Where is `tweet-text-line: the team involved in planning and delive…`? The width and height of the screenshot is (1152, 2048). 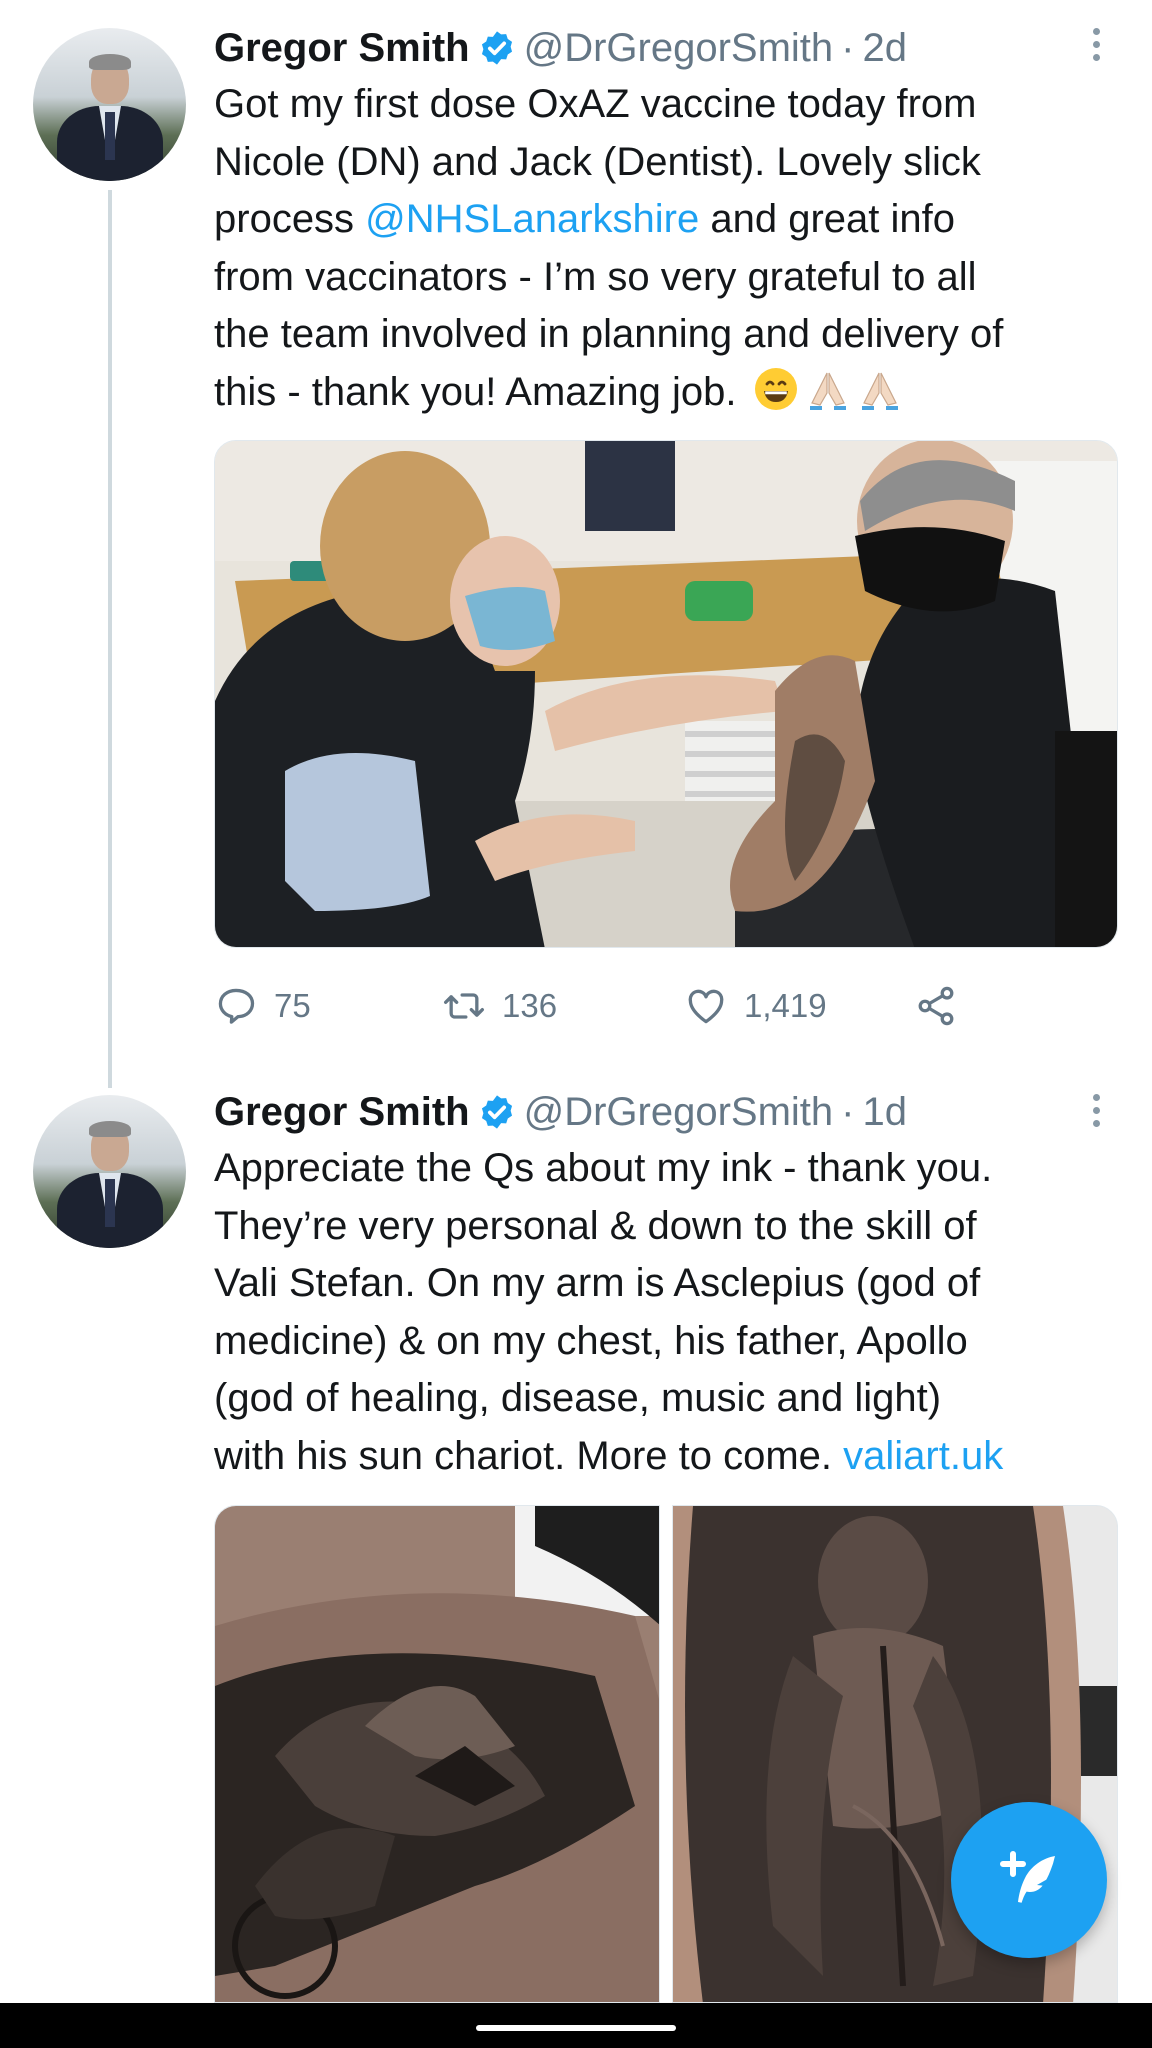
tweet-text-line: the team involved in planning and delive… is located at coordinates (664, 335).